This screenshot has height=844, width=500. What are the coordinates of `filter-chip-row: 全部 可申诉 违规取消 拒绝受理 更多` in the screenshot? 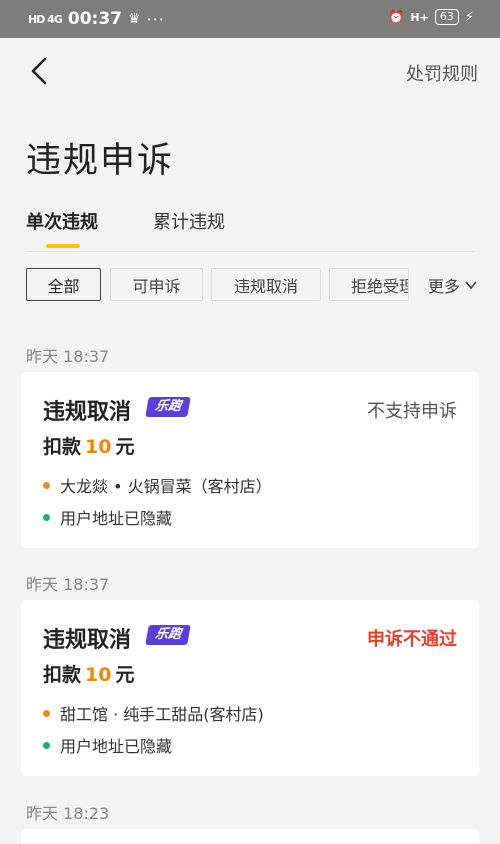 It's located at (263, 285).